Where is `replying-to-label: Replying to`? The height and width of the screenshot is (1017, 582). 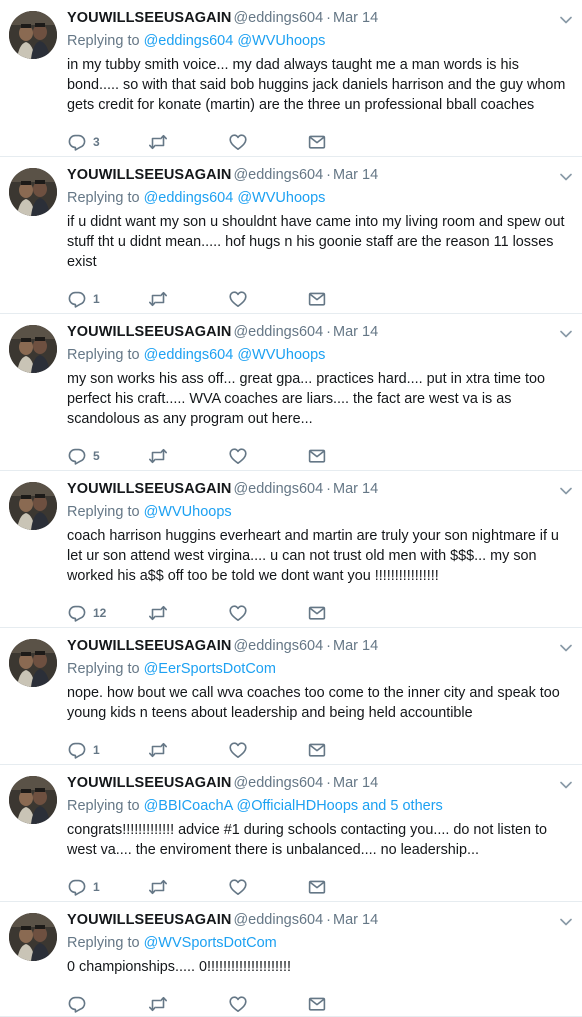
replying-to-label: Replying to is located at coordinates (105, 512).